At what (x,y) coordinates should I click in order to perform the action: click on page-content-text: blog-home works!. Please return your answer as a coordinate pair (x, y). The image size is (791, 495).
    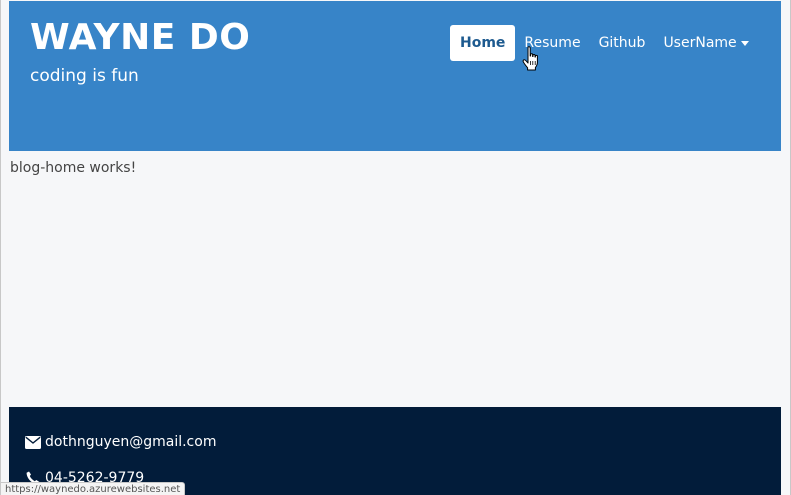
    Looking at the image, I should click on (73, 168).